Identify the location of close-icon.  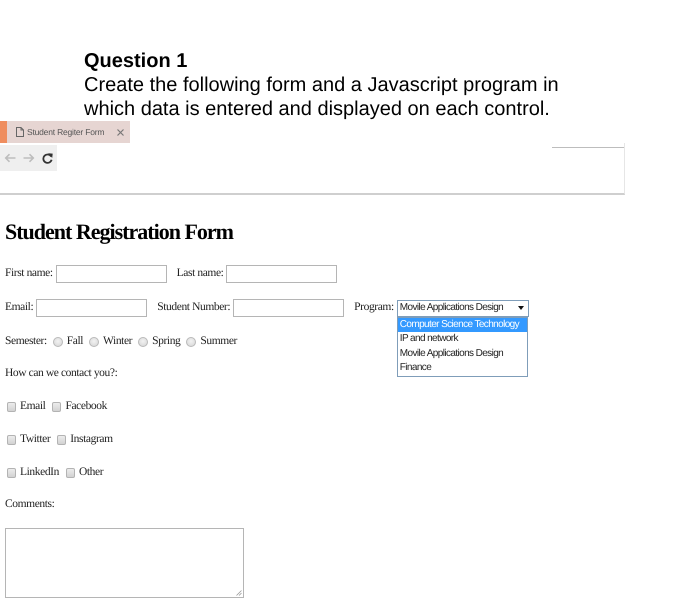
(120, 132).